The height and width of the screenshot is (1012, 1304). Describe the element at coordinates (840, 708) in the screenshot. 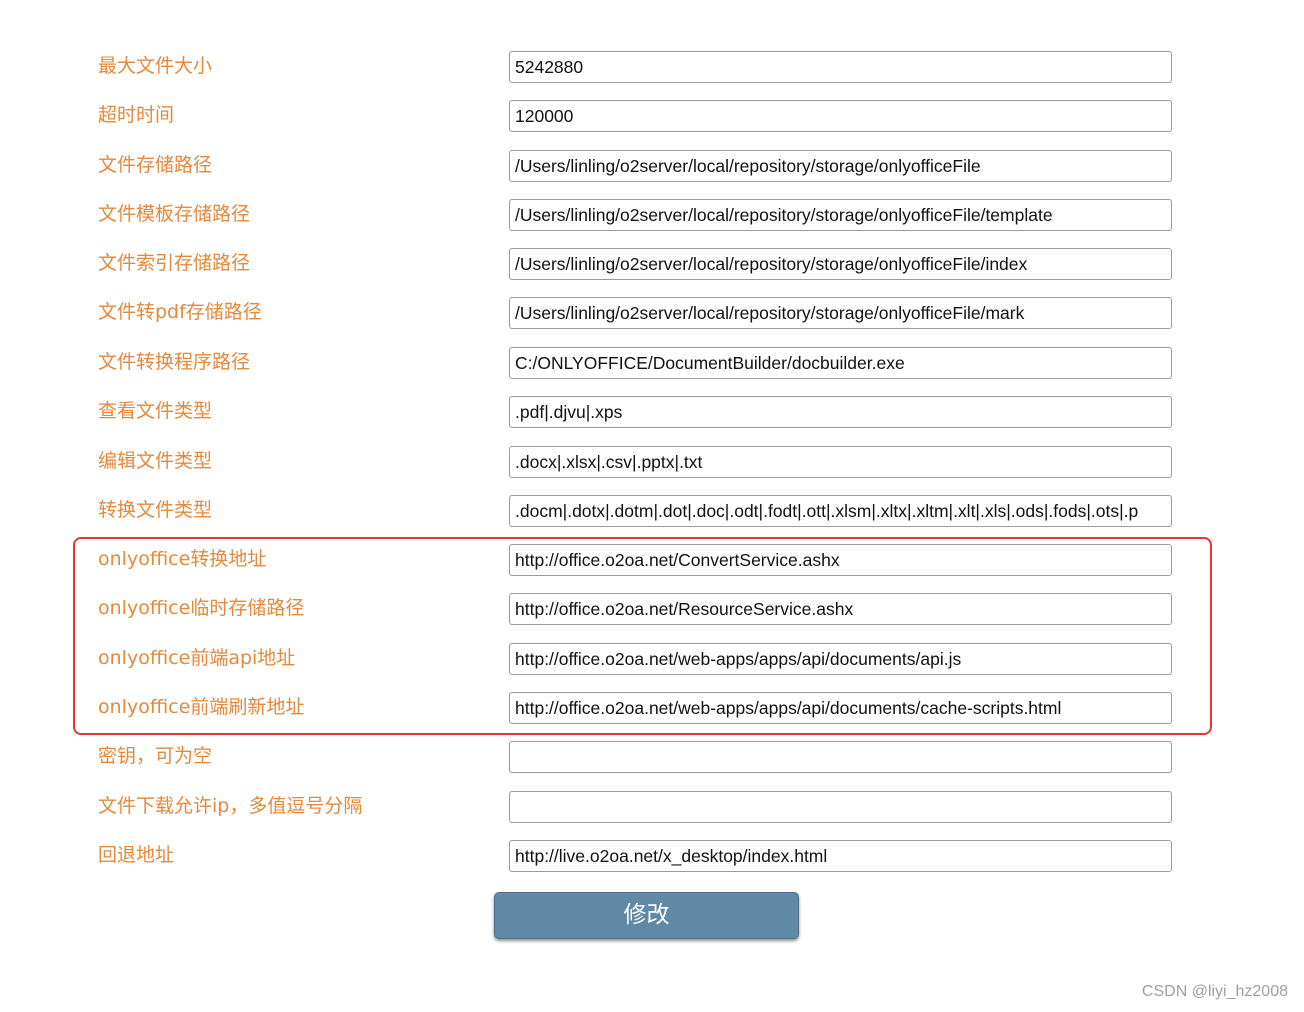

I see `onlyoffice-refresh-url-input` at that location.